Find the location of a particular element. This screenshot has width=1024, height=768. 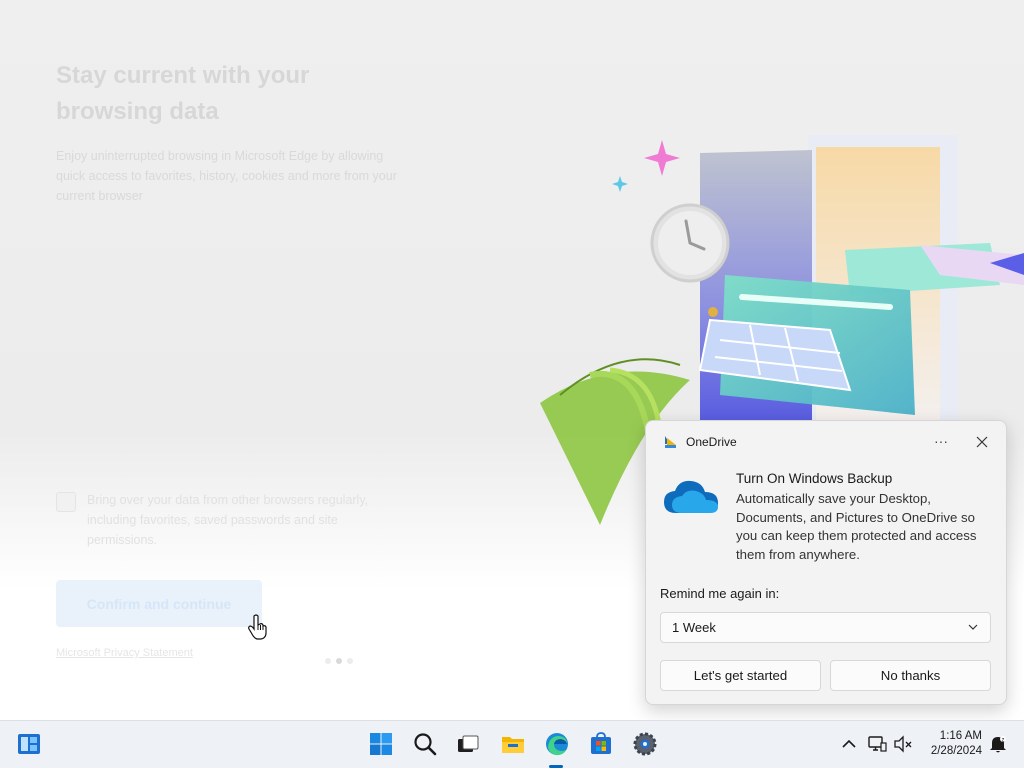

search-icon is located at coordinates (425, 744).